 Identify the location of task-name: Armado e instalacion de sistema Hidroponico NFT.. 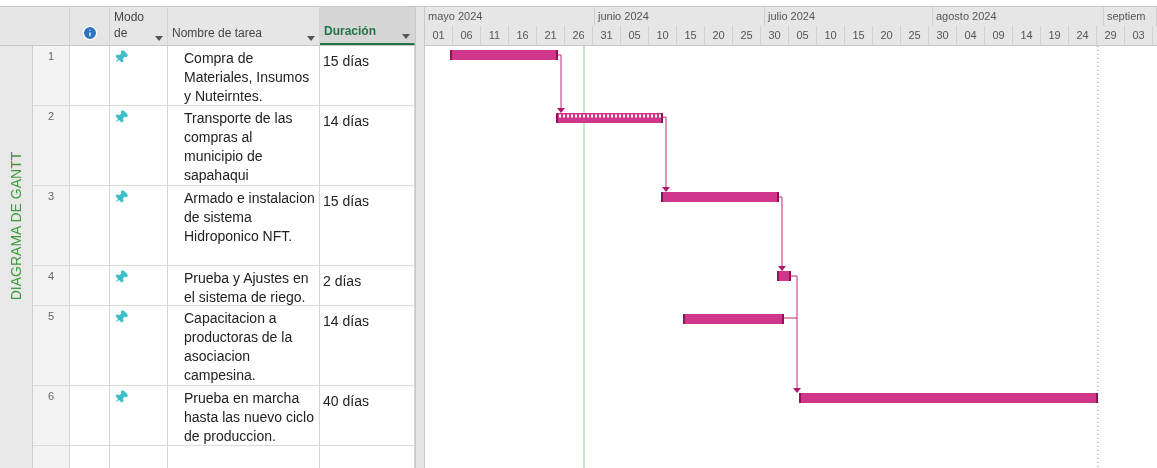
(249, 217).